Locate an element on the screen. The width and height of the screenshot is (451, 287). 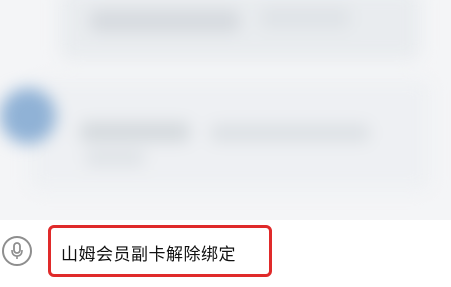
voice-input-button is located at coordinates (17, 251).